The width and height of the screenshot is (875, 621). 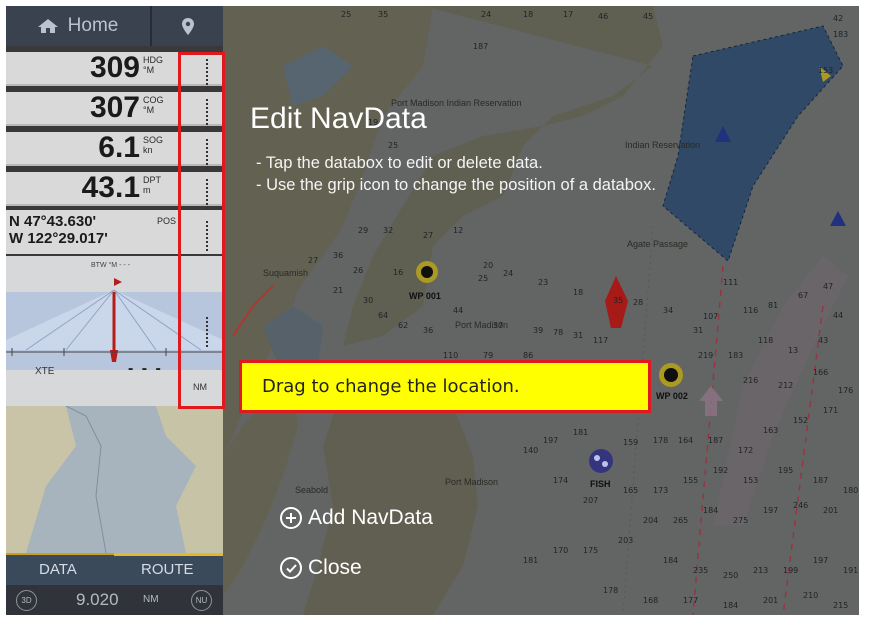 I want to click on depth-sounding: 171, so click(x=831, y=410).